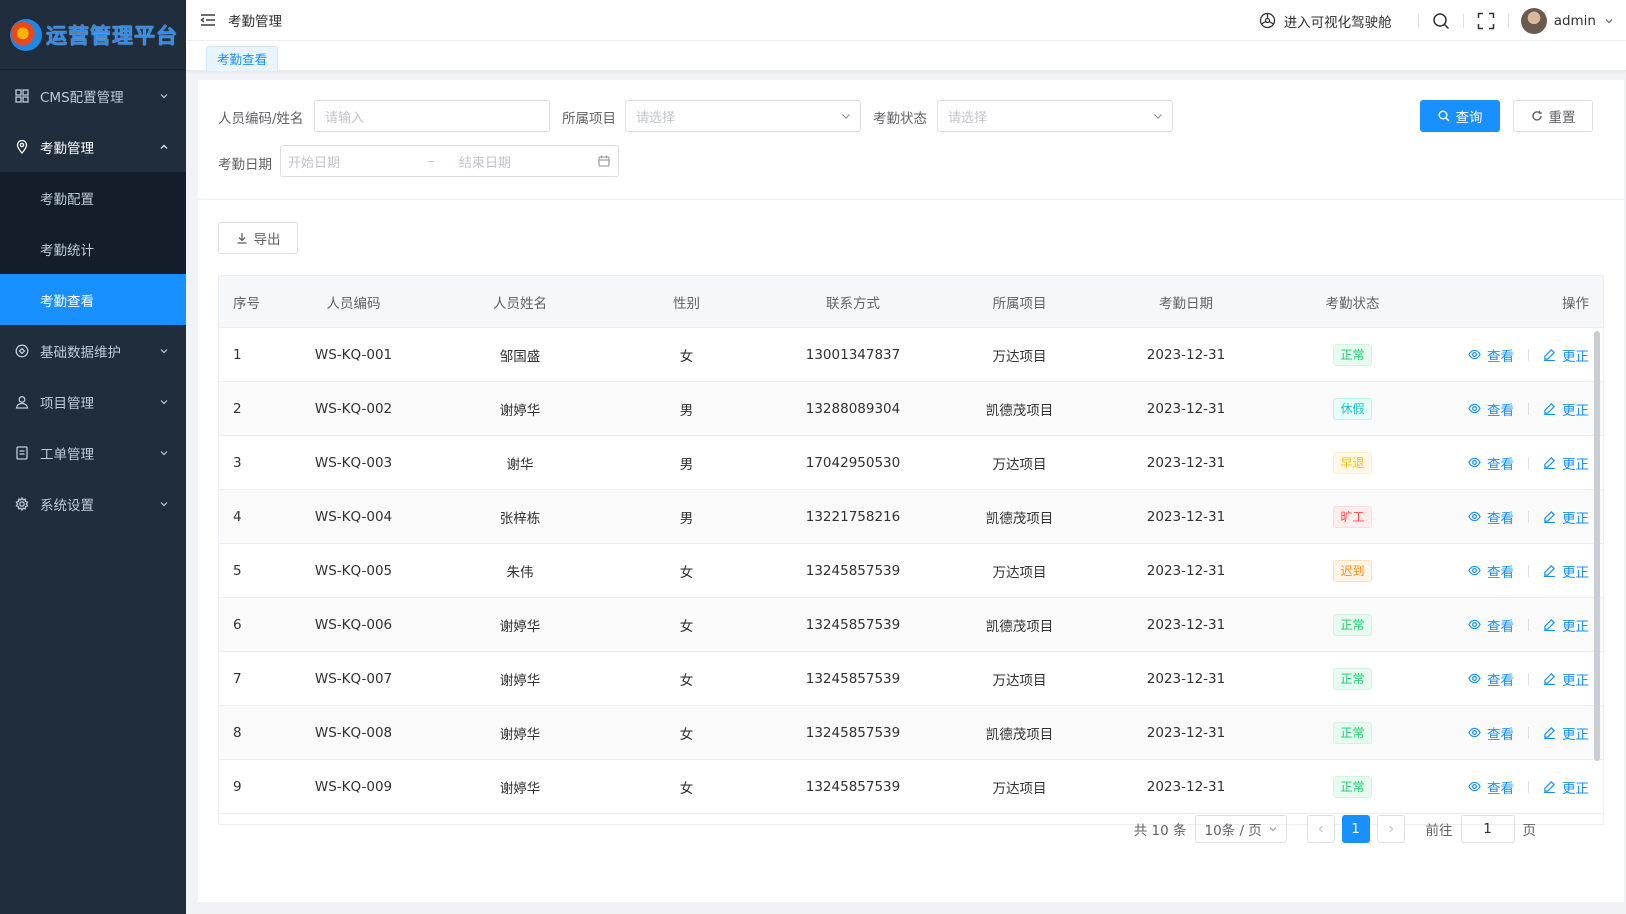  I want to click on sidebar-subitem-attendance-config: 考勤配置, so click(93, 197).